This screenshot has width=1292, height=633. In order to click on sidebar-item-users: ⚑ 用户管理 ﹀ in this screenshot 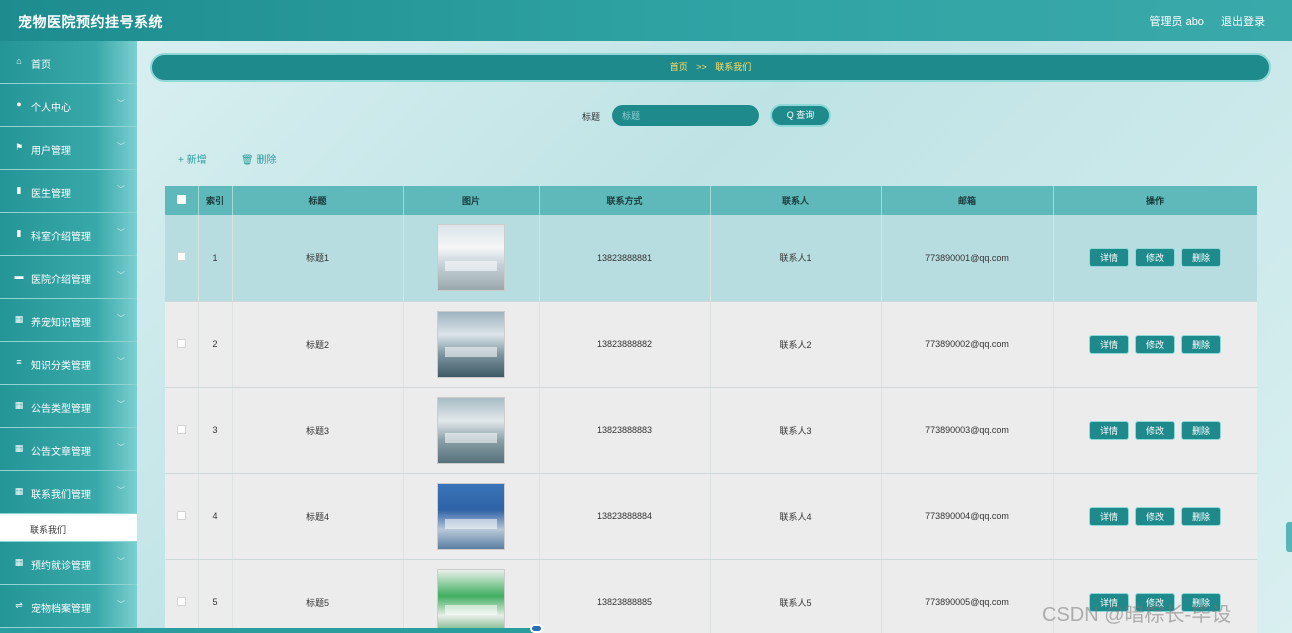, I will do `click(68, 148)`.